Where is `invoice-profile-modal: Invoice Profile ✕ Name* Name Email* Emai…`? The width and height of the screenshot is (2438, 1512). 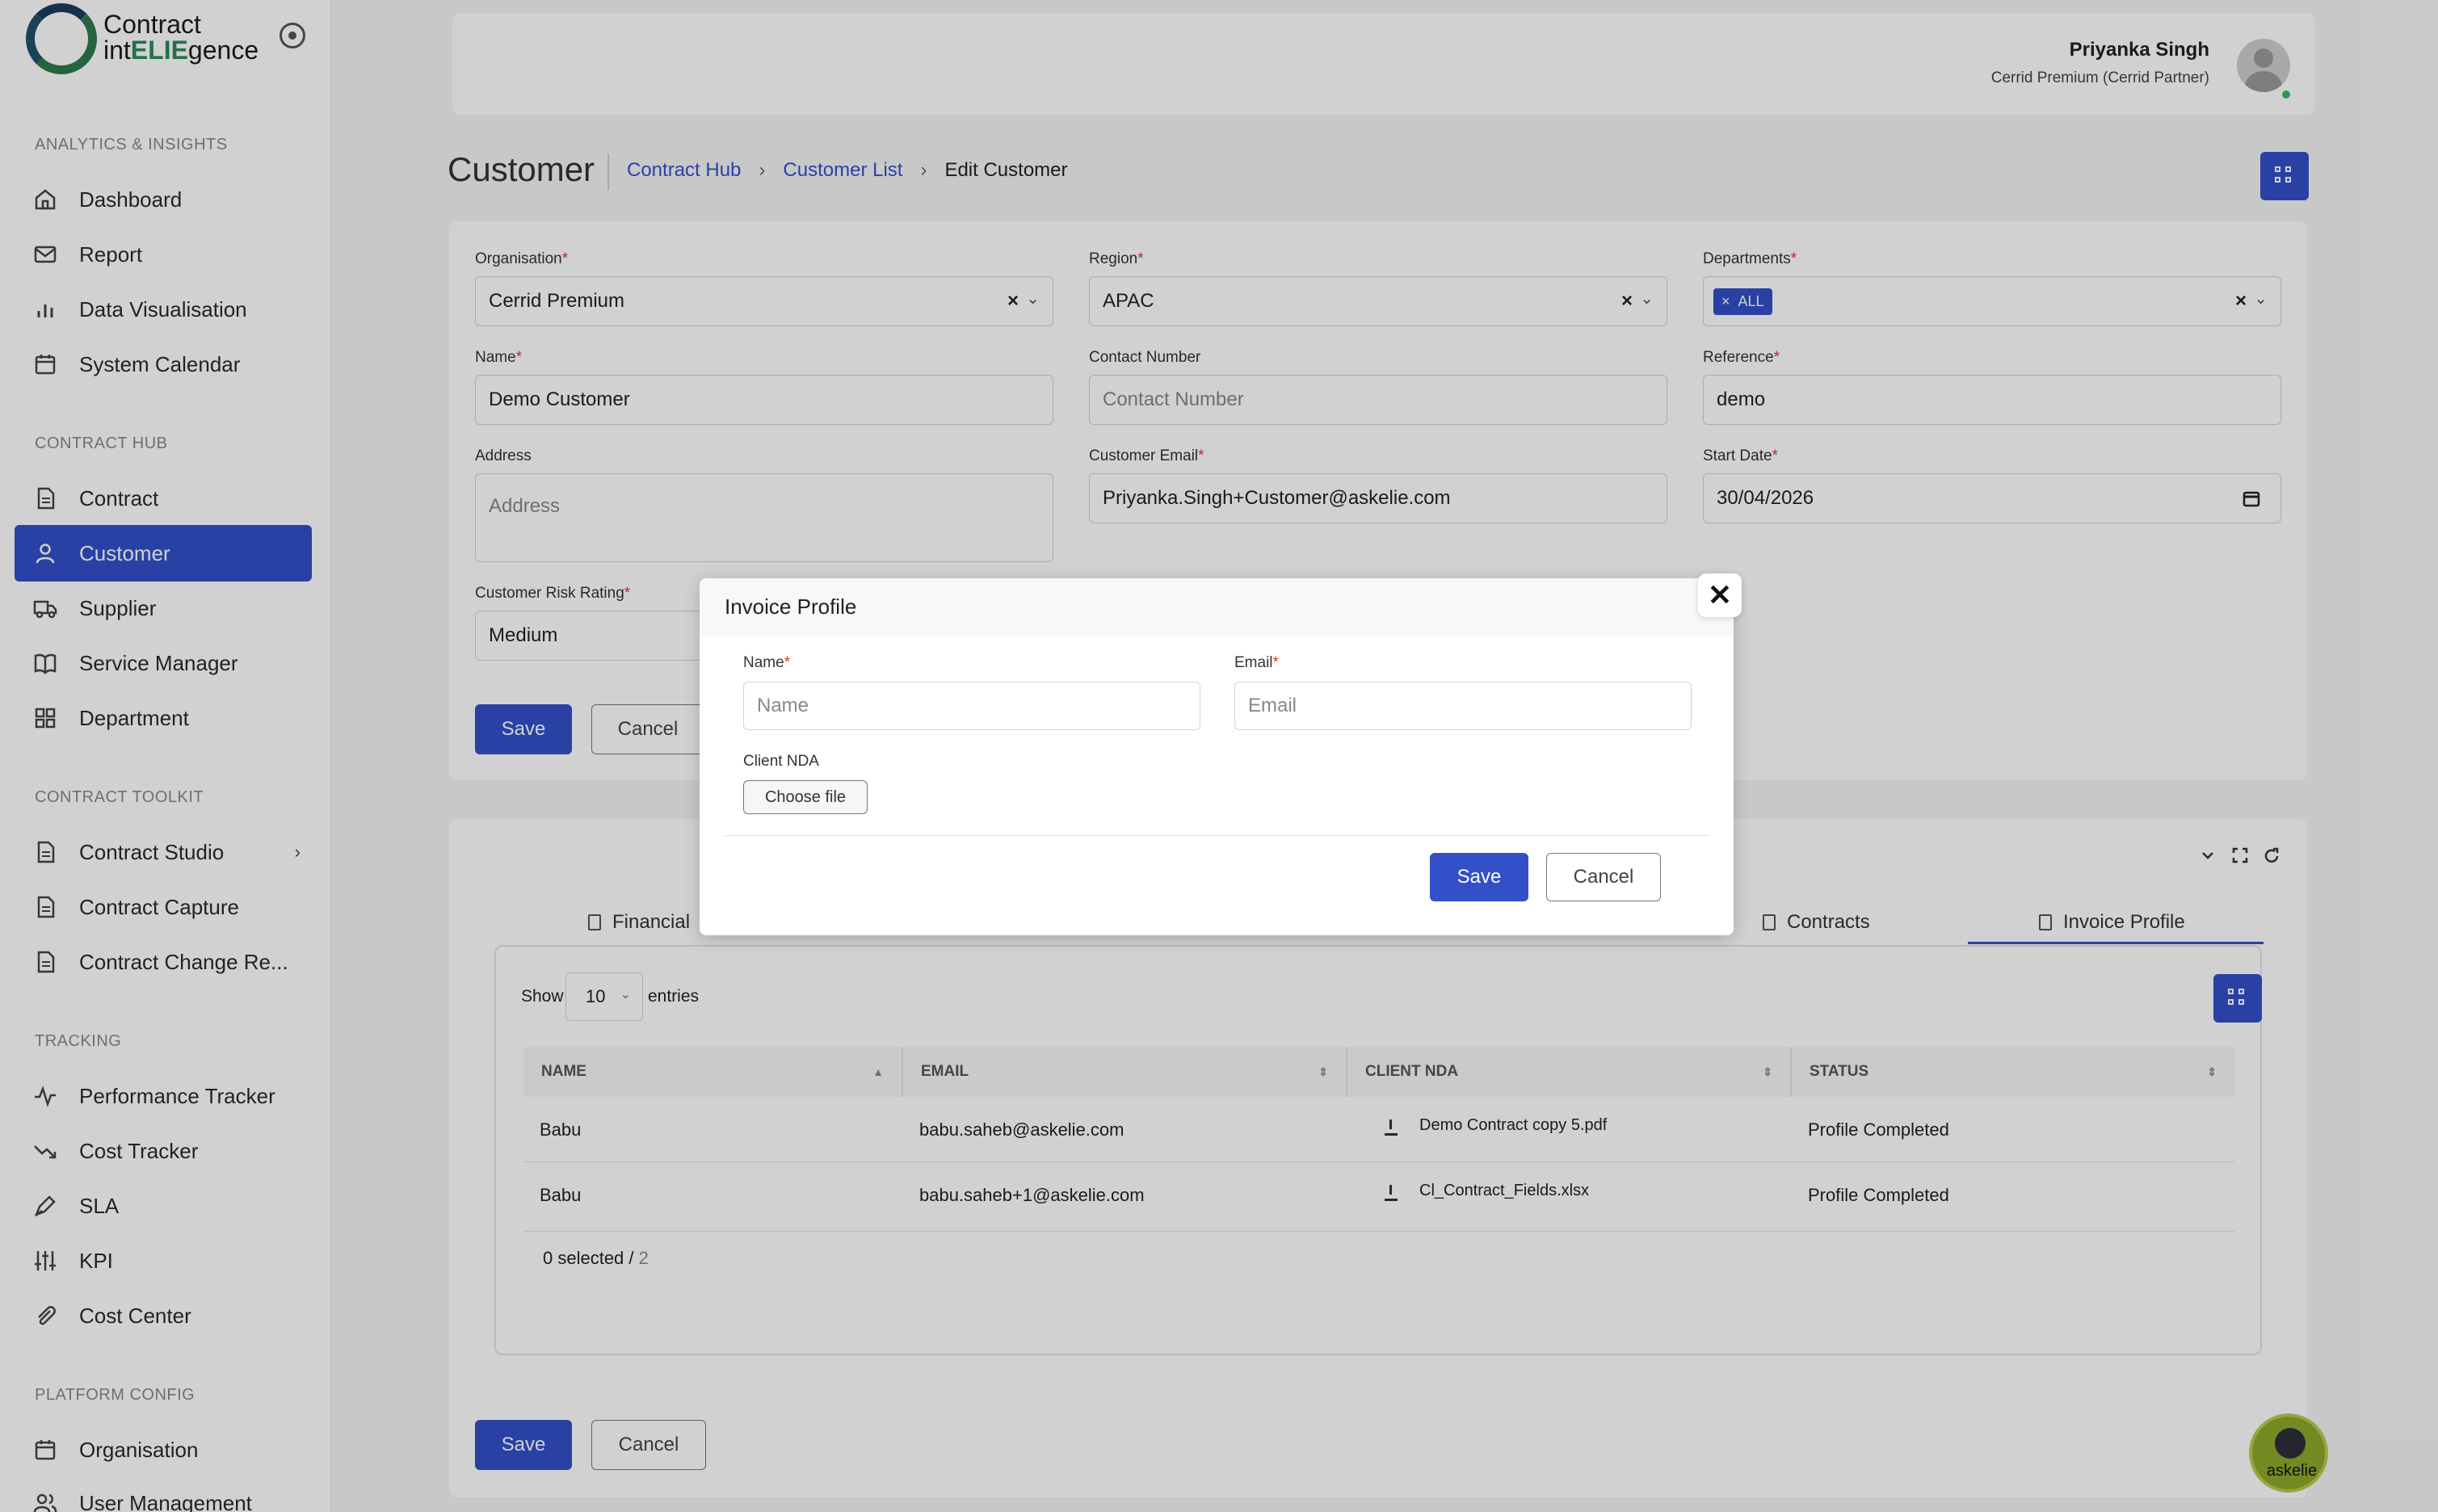 invoice-profile-modal: Invoice Profile ✕ Name* Name Email* Emai… is located at coordinates (1221, 754).